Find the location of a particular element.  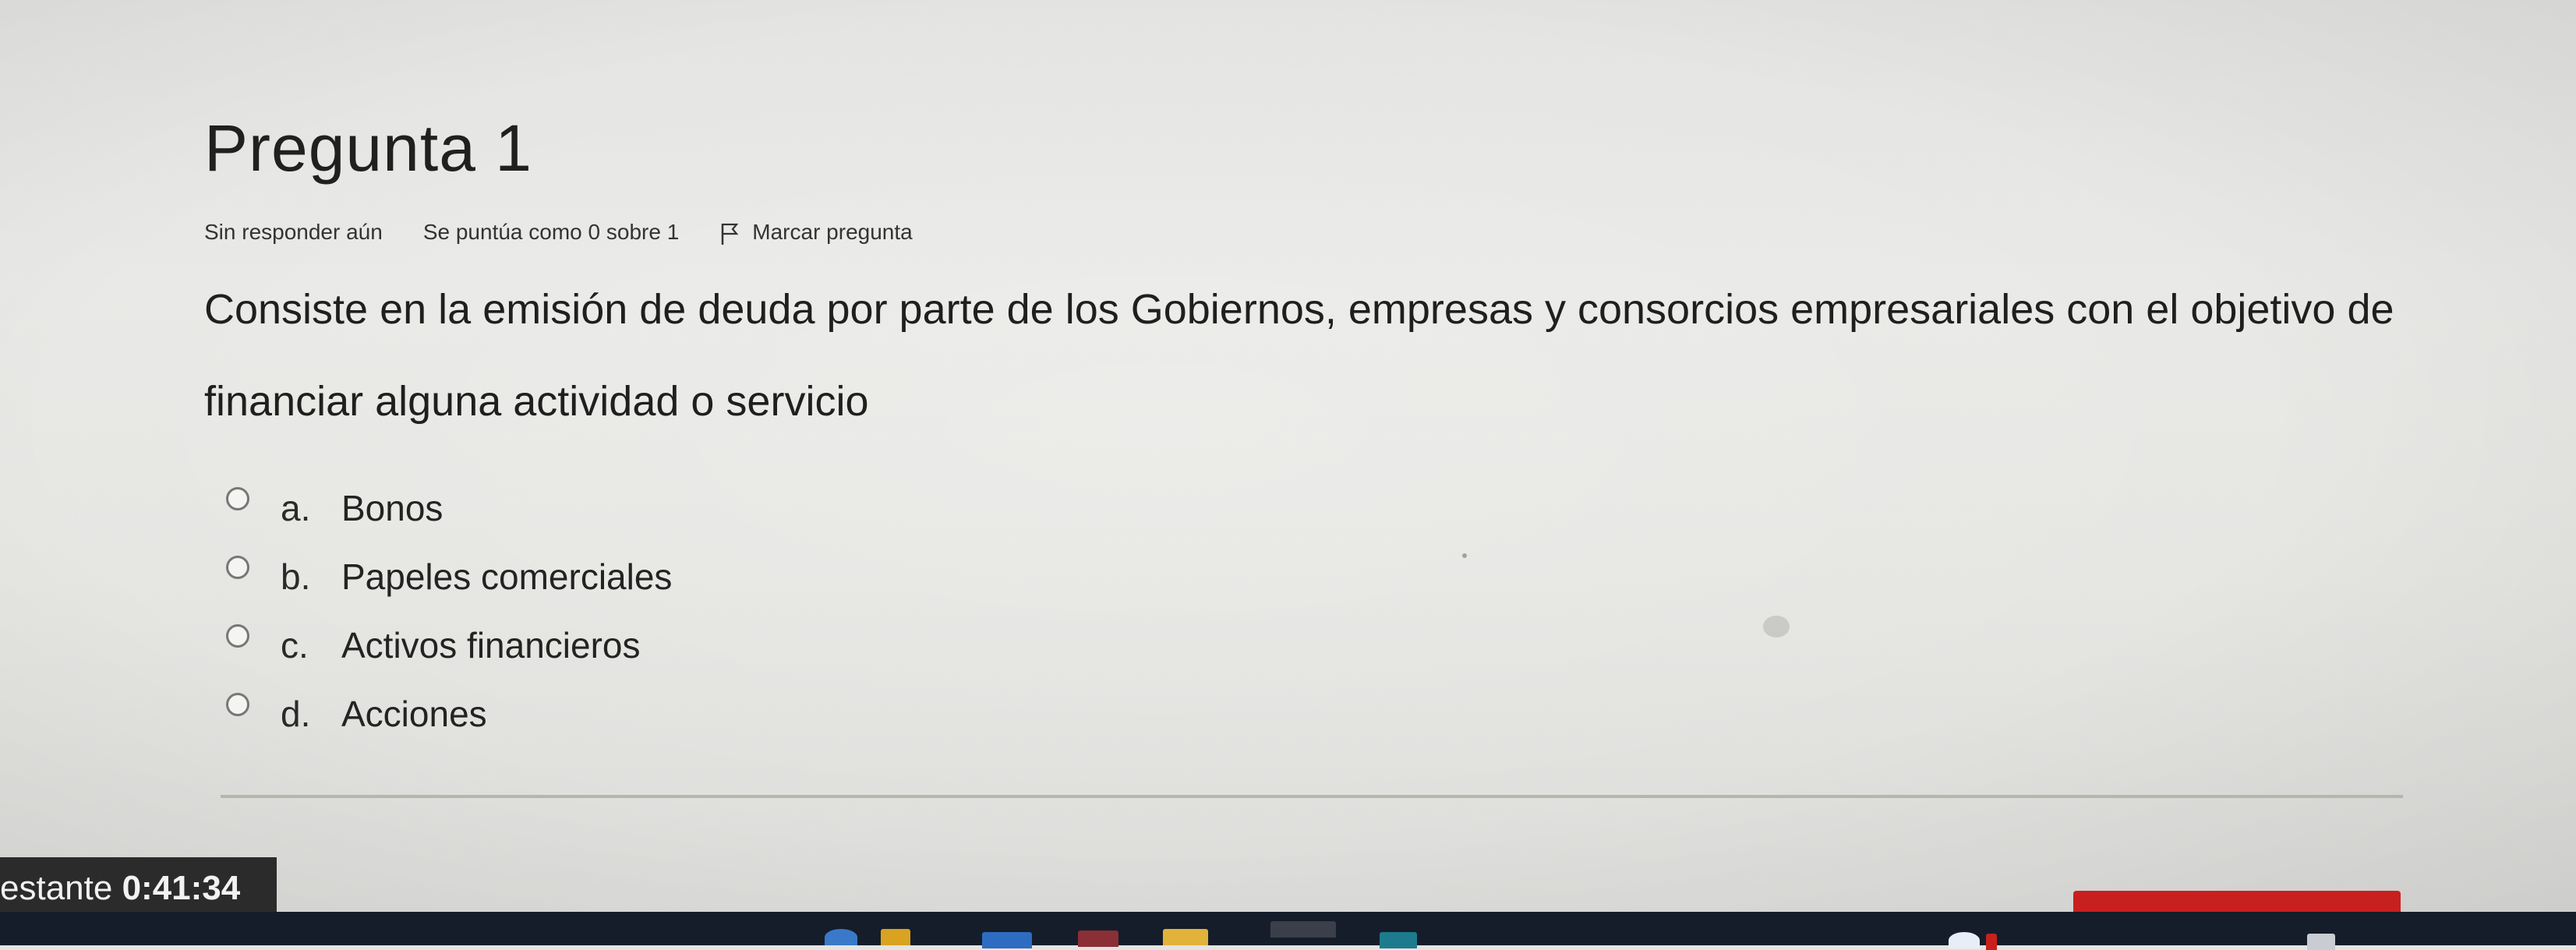

answer-option-a: a. Bonos is located at coordinates (449, 508).